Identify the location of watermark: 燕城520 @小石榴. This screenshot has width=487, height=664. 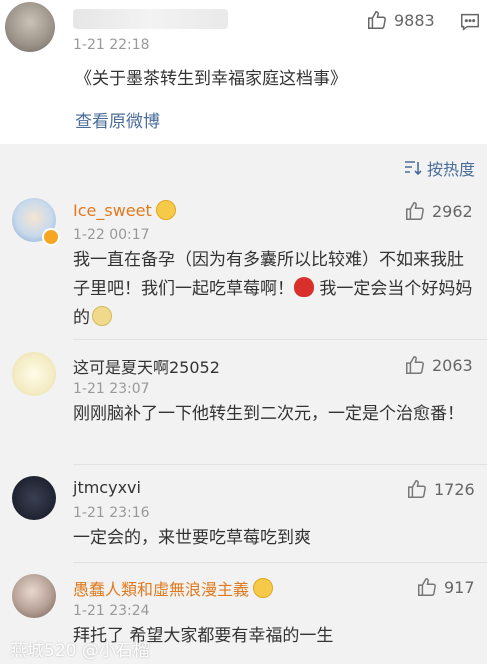
(80, 651).